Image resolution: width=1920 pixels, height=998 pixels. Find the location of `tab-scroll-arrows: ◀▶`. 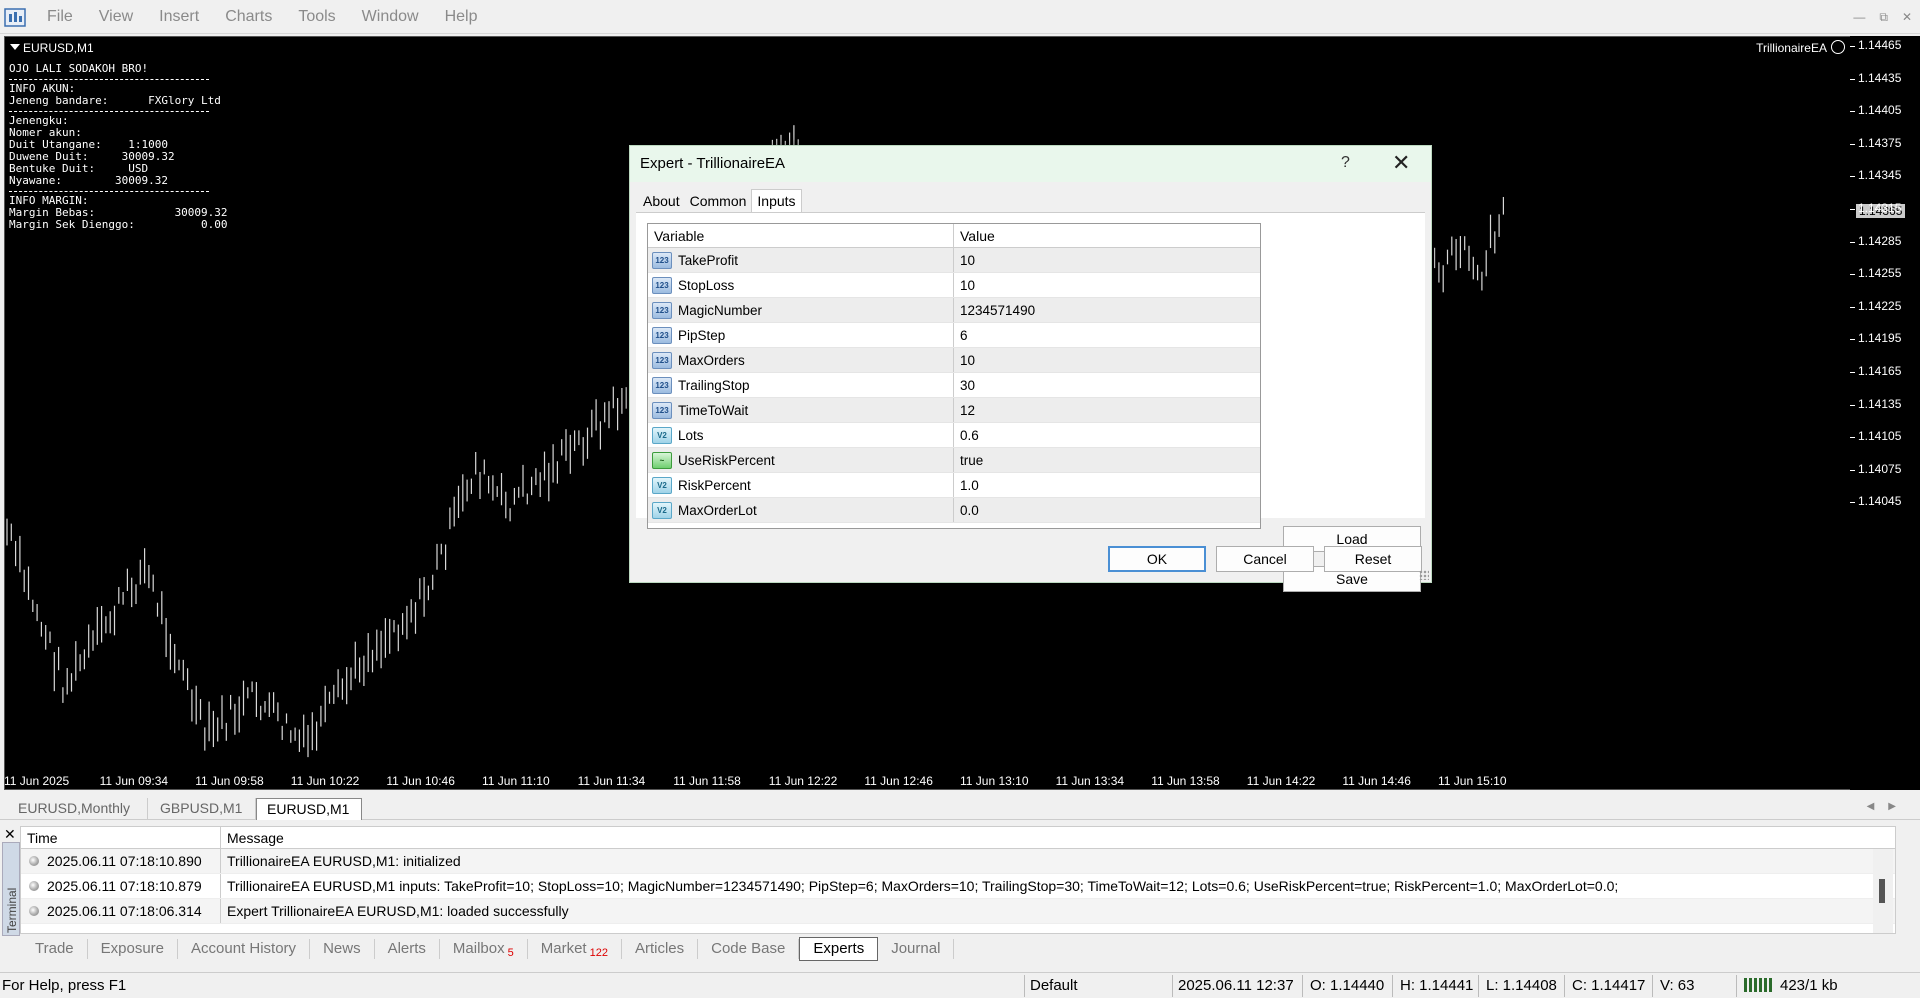

tab-scroll-arrows: ◀▶ is located at coordinates (1888, 806).